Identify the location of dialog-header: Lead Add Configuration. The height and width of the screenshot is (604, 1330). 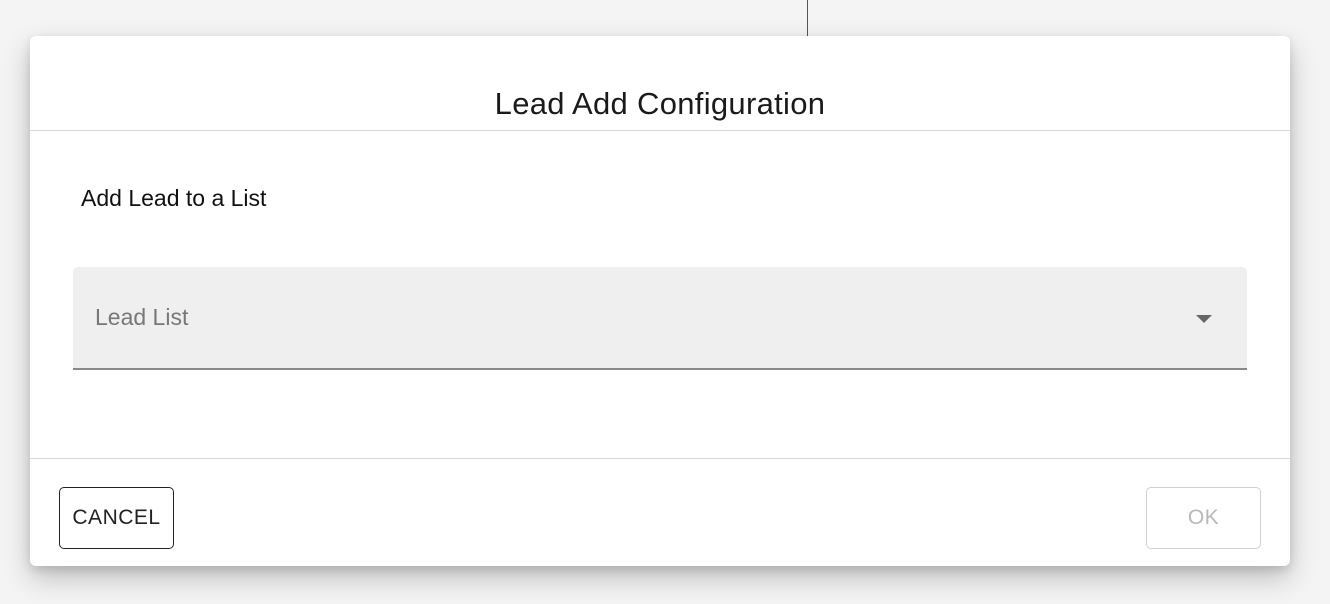
(660, 83).